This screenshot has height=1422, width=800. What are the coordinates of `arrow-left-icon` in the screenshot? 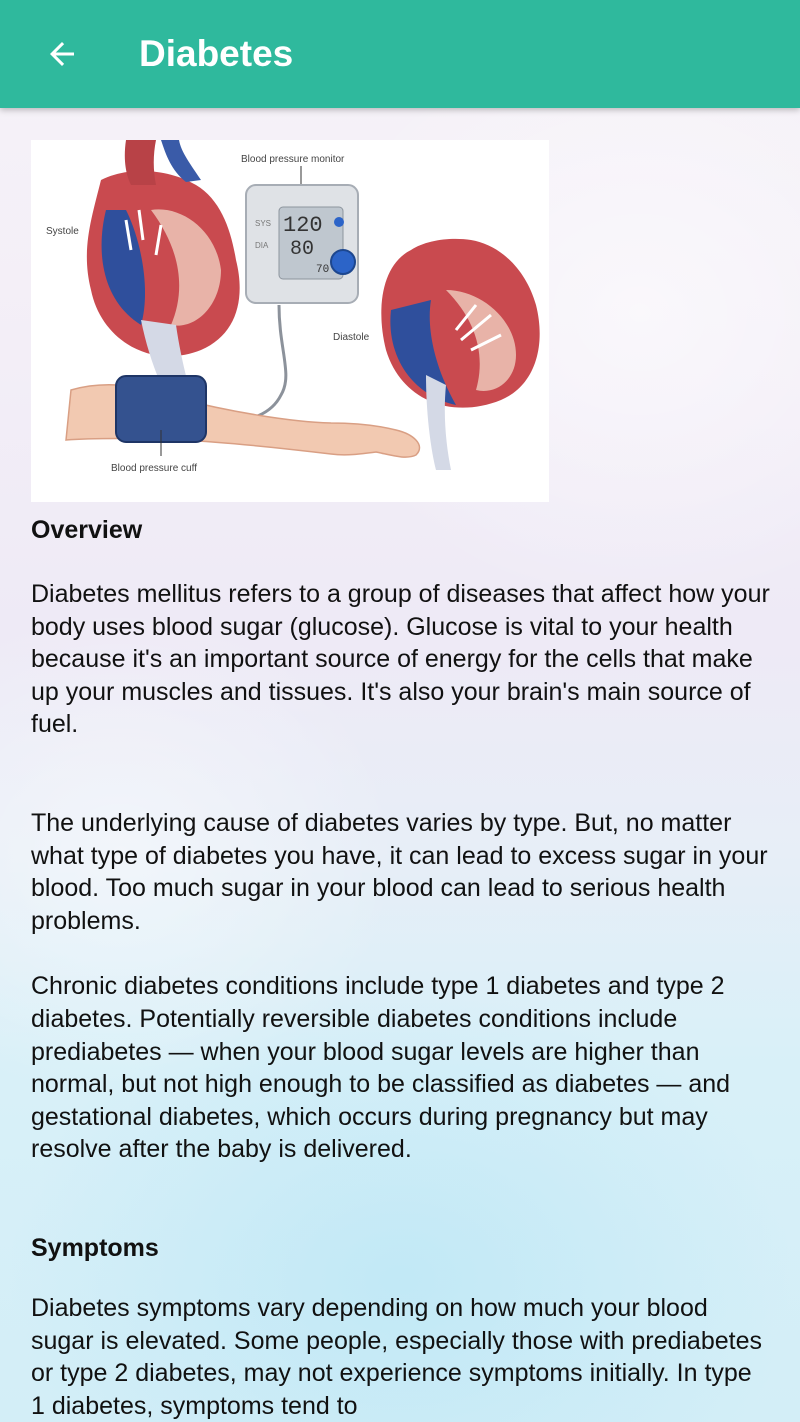 It's located at (62, 54).